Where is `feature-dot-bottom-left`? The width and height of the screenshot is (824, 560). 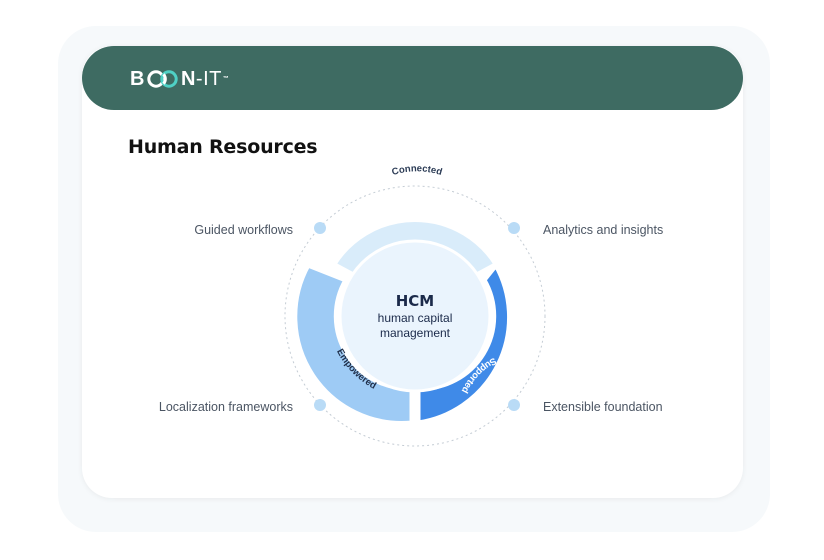 feature-dot-bottom-left is located at coordinates (320, 405).